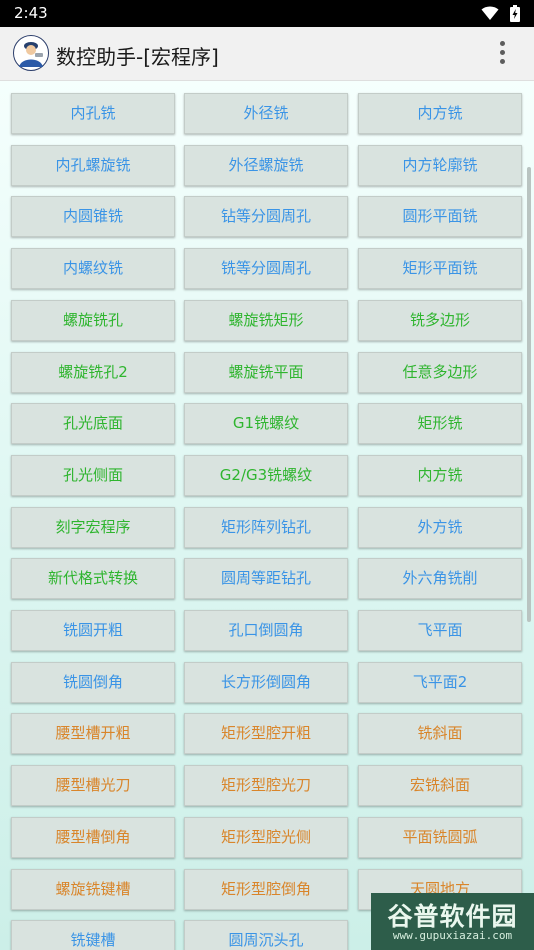  I want to click on macro-button: 矩形型腔开粗, so click(266, 733).